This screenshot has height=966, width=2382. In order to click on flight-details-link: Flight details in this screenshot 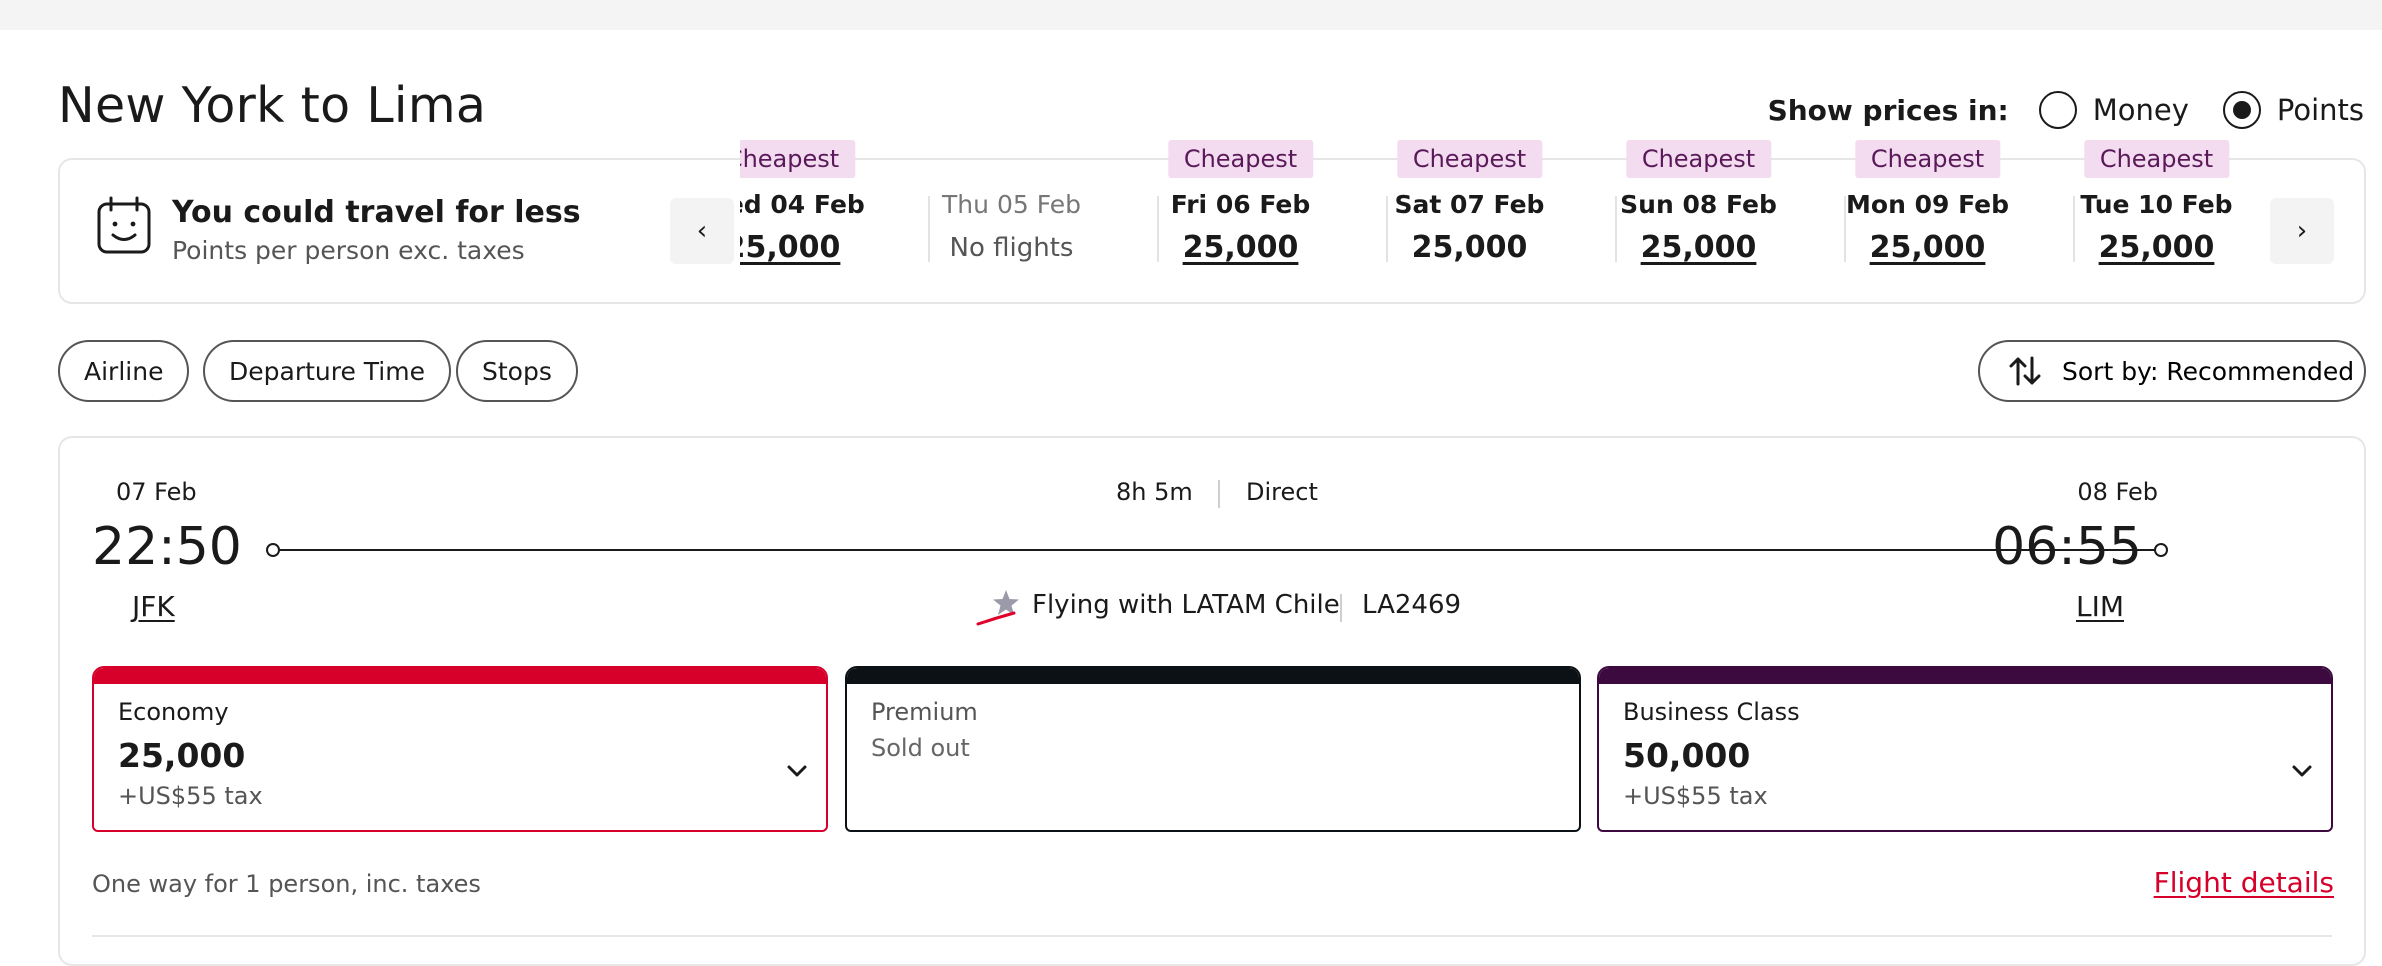, I will do `click(2244, 882)`.